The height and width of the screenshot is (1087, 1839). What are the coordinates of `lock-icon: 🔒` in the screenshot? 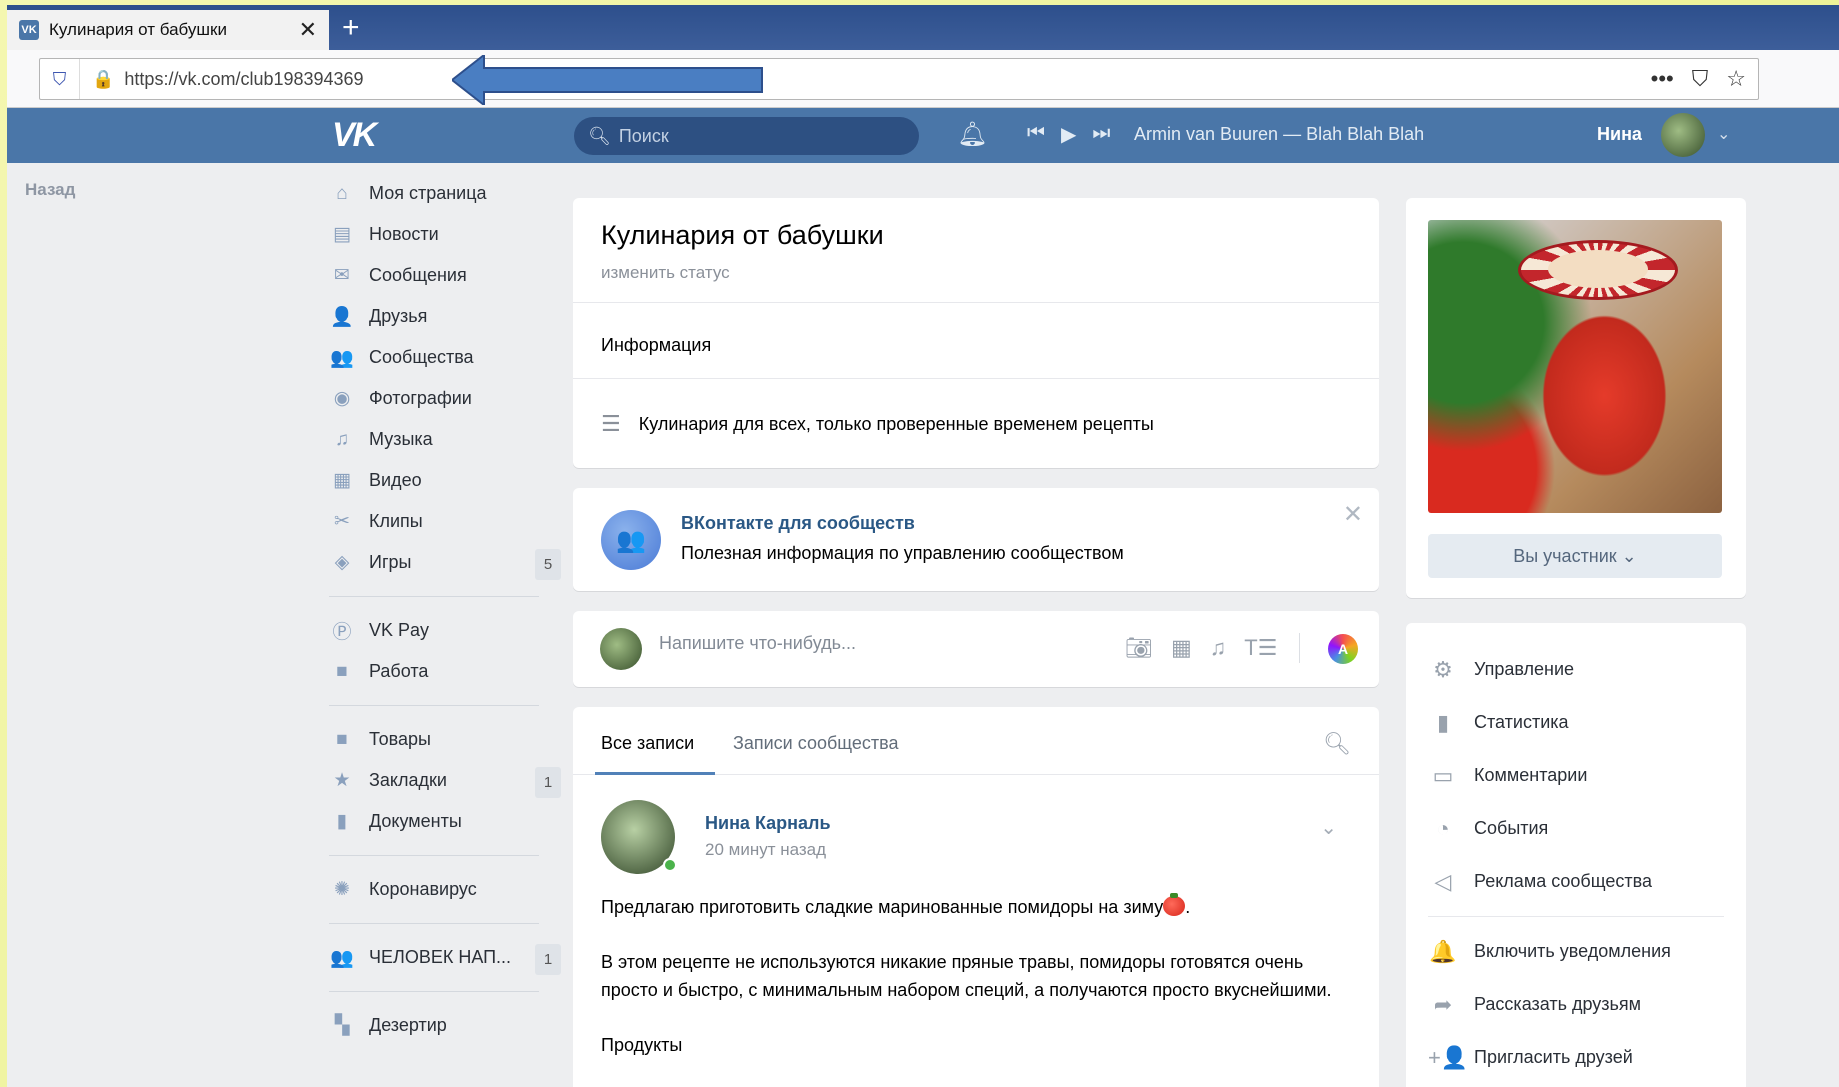 It's located at (103, 79).